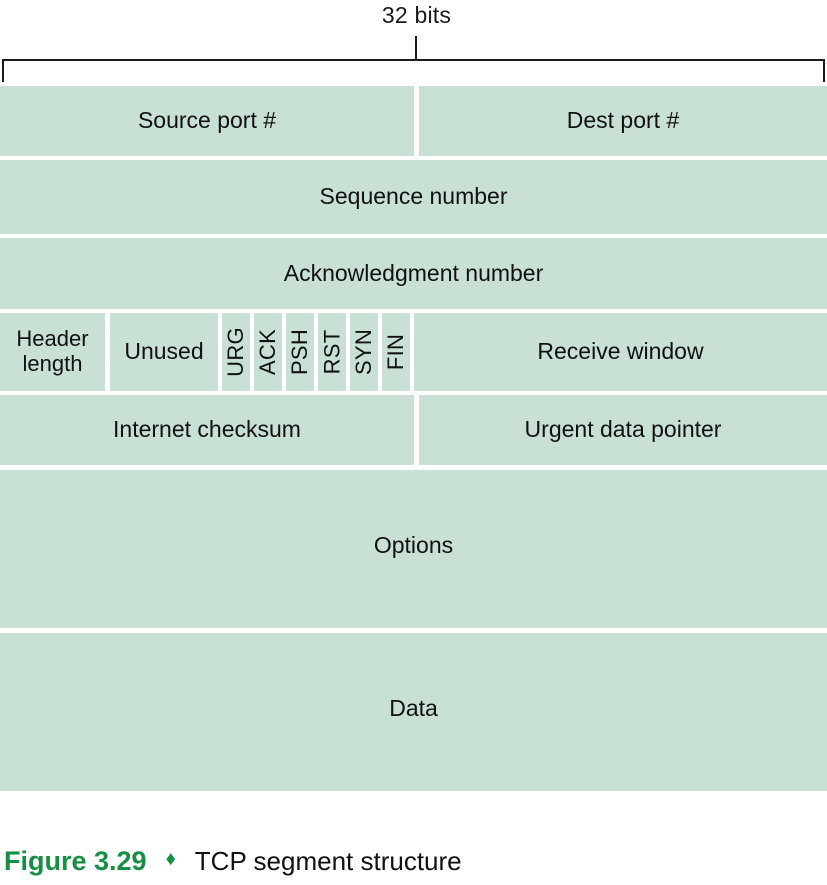 The height and width of the screenshot is (885, 827). I want to click on field-dest-port-label: Dest port #, so click(623, 120).